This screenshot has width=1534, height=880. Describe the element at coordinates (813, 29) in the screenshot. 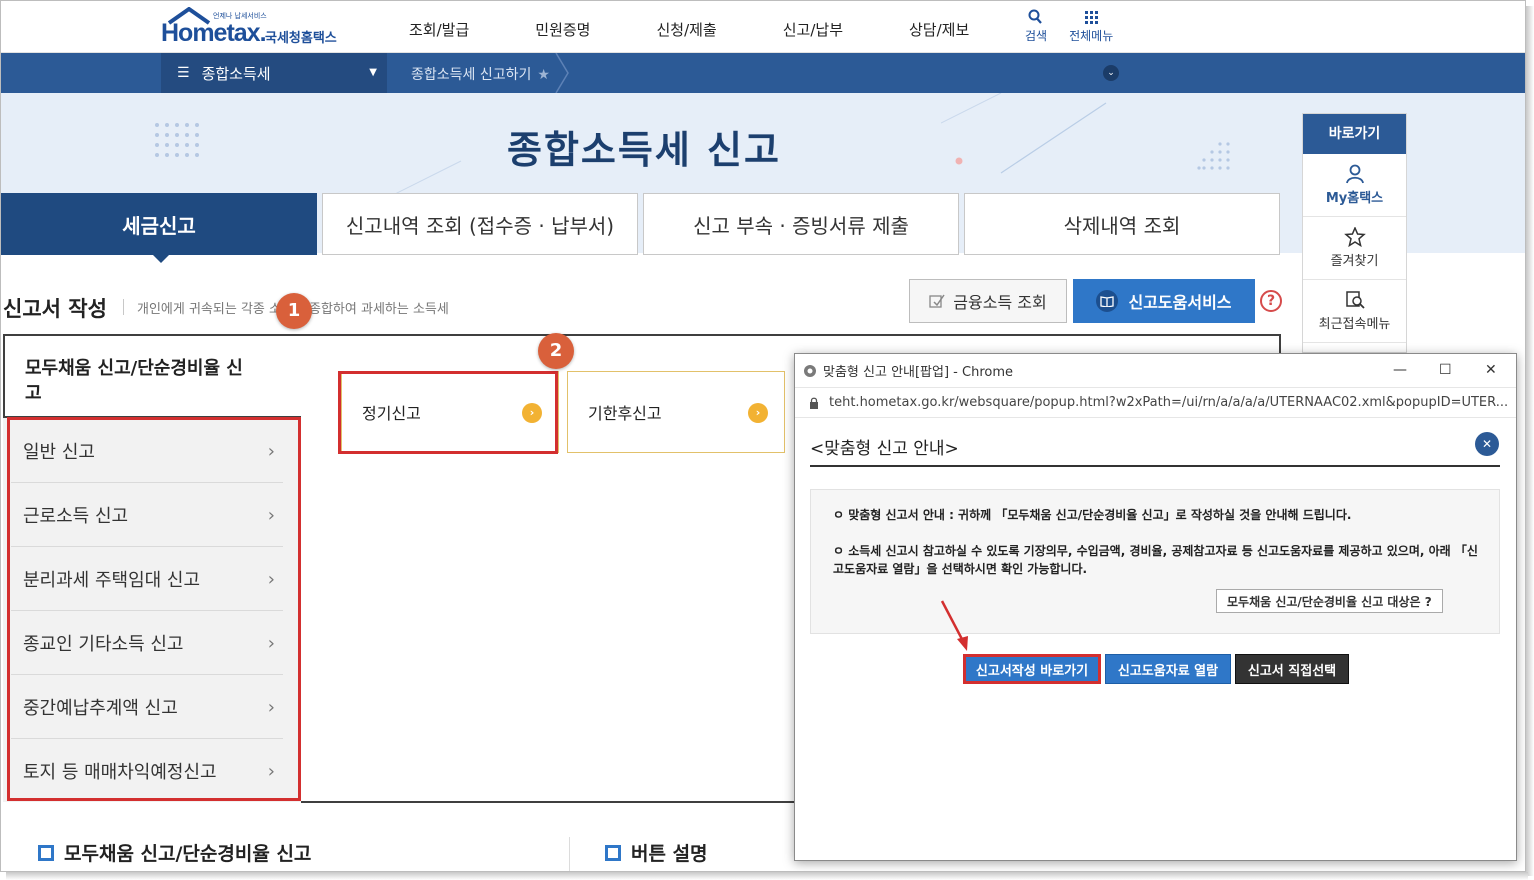

I see `gnb-item: 신고/납부` at that location.